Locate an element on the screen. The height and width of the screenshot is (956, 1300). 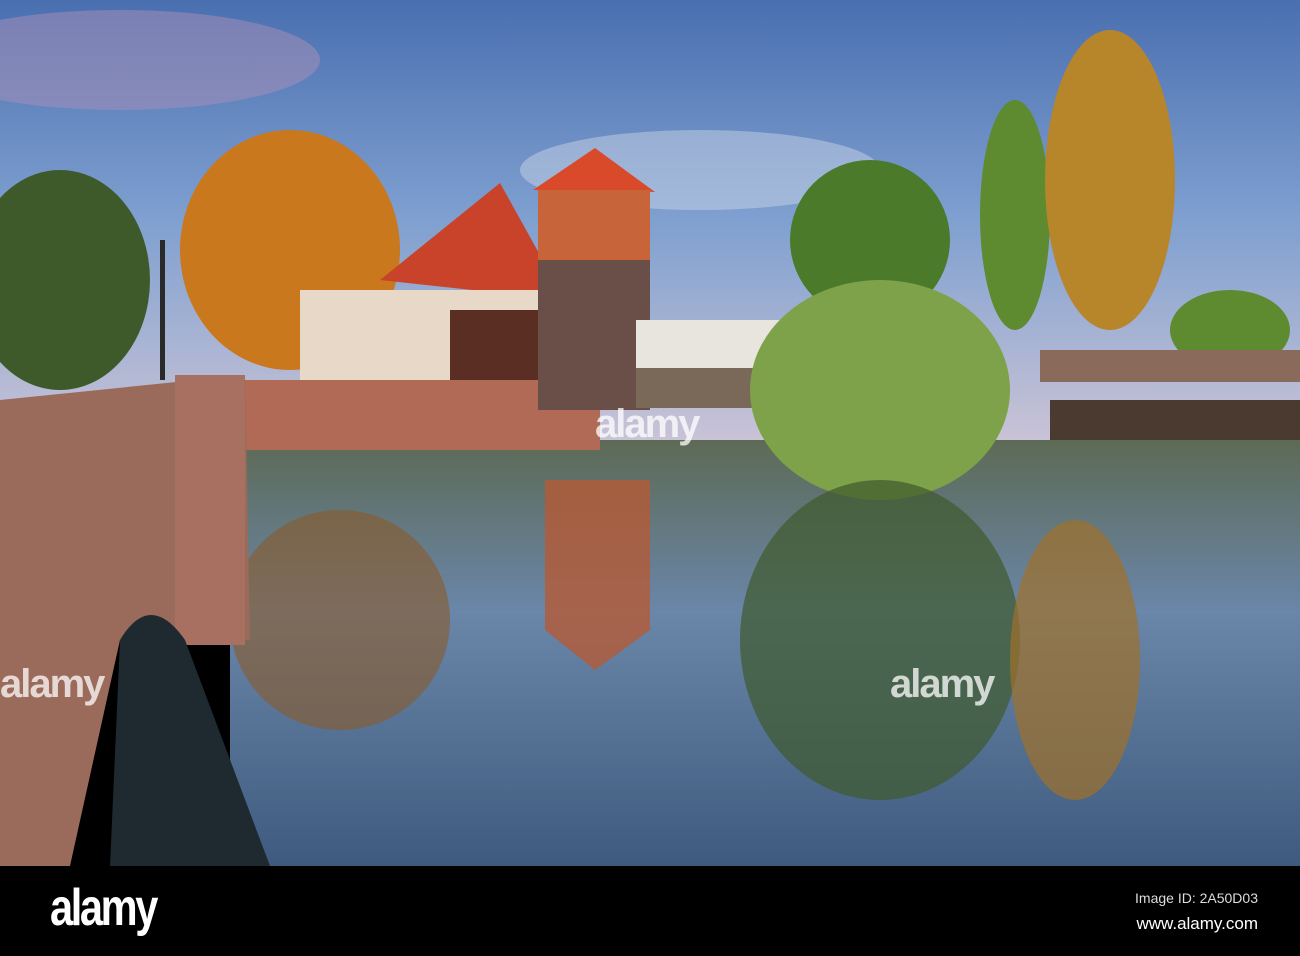
lamp-post is located at coordinates (162, 310).